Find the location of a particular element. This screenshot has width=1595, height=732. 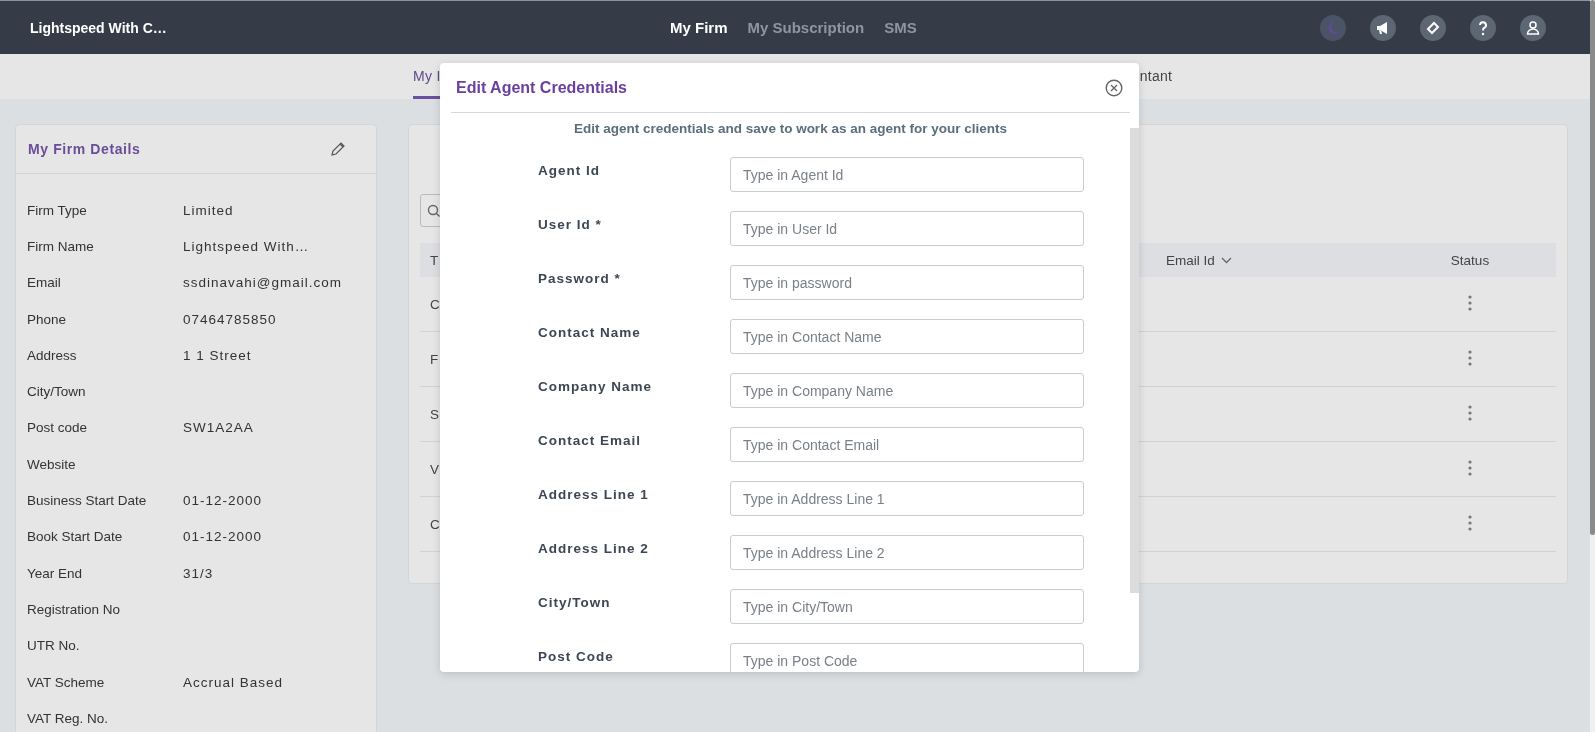

field-value: 1 1 Street is located at coordinates (217, 355).